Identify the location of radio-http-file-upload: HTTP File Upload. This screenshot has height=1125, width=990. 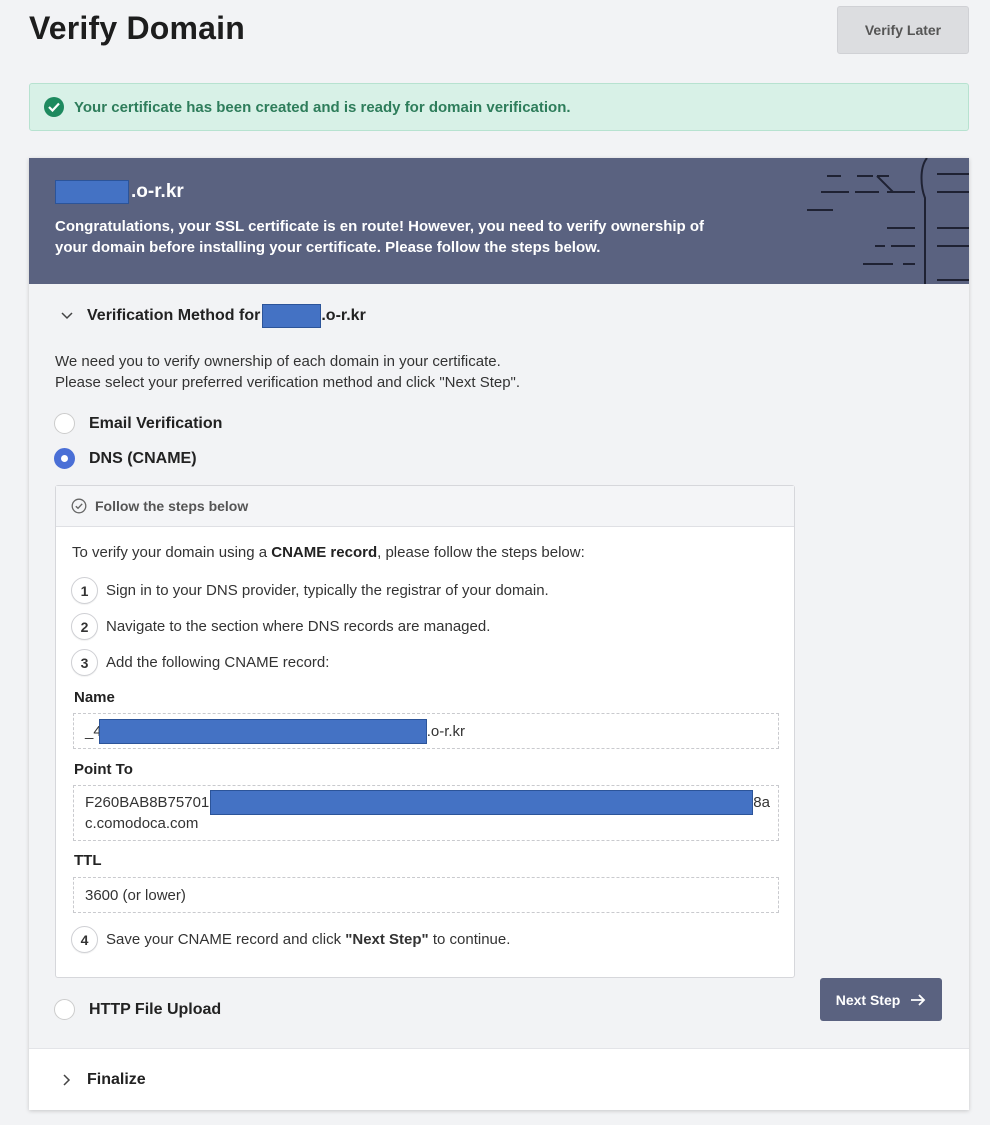
(137, 1009).